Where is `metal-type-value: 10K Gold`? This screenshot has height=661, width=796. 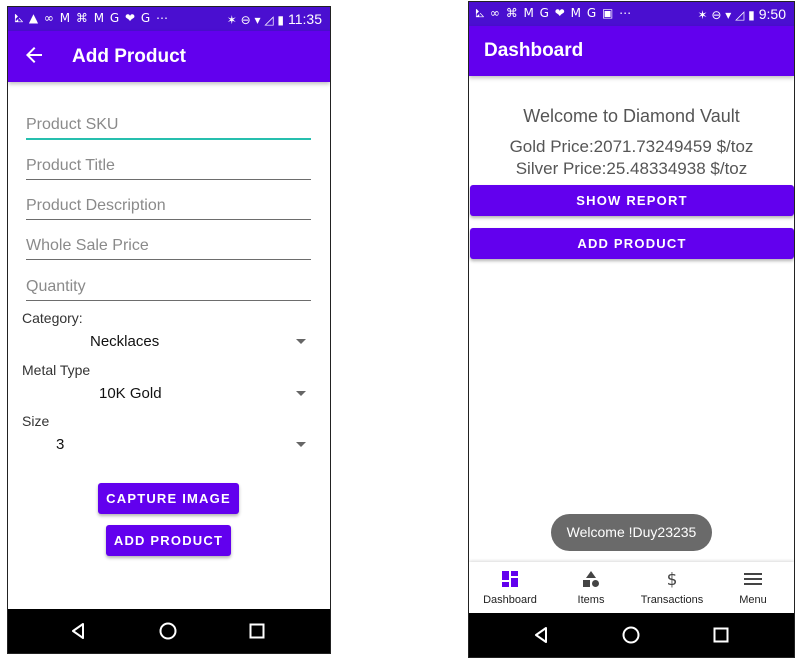
metal-type-value: 10K Gold is located at coordinates (130, 393).